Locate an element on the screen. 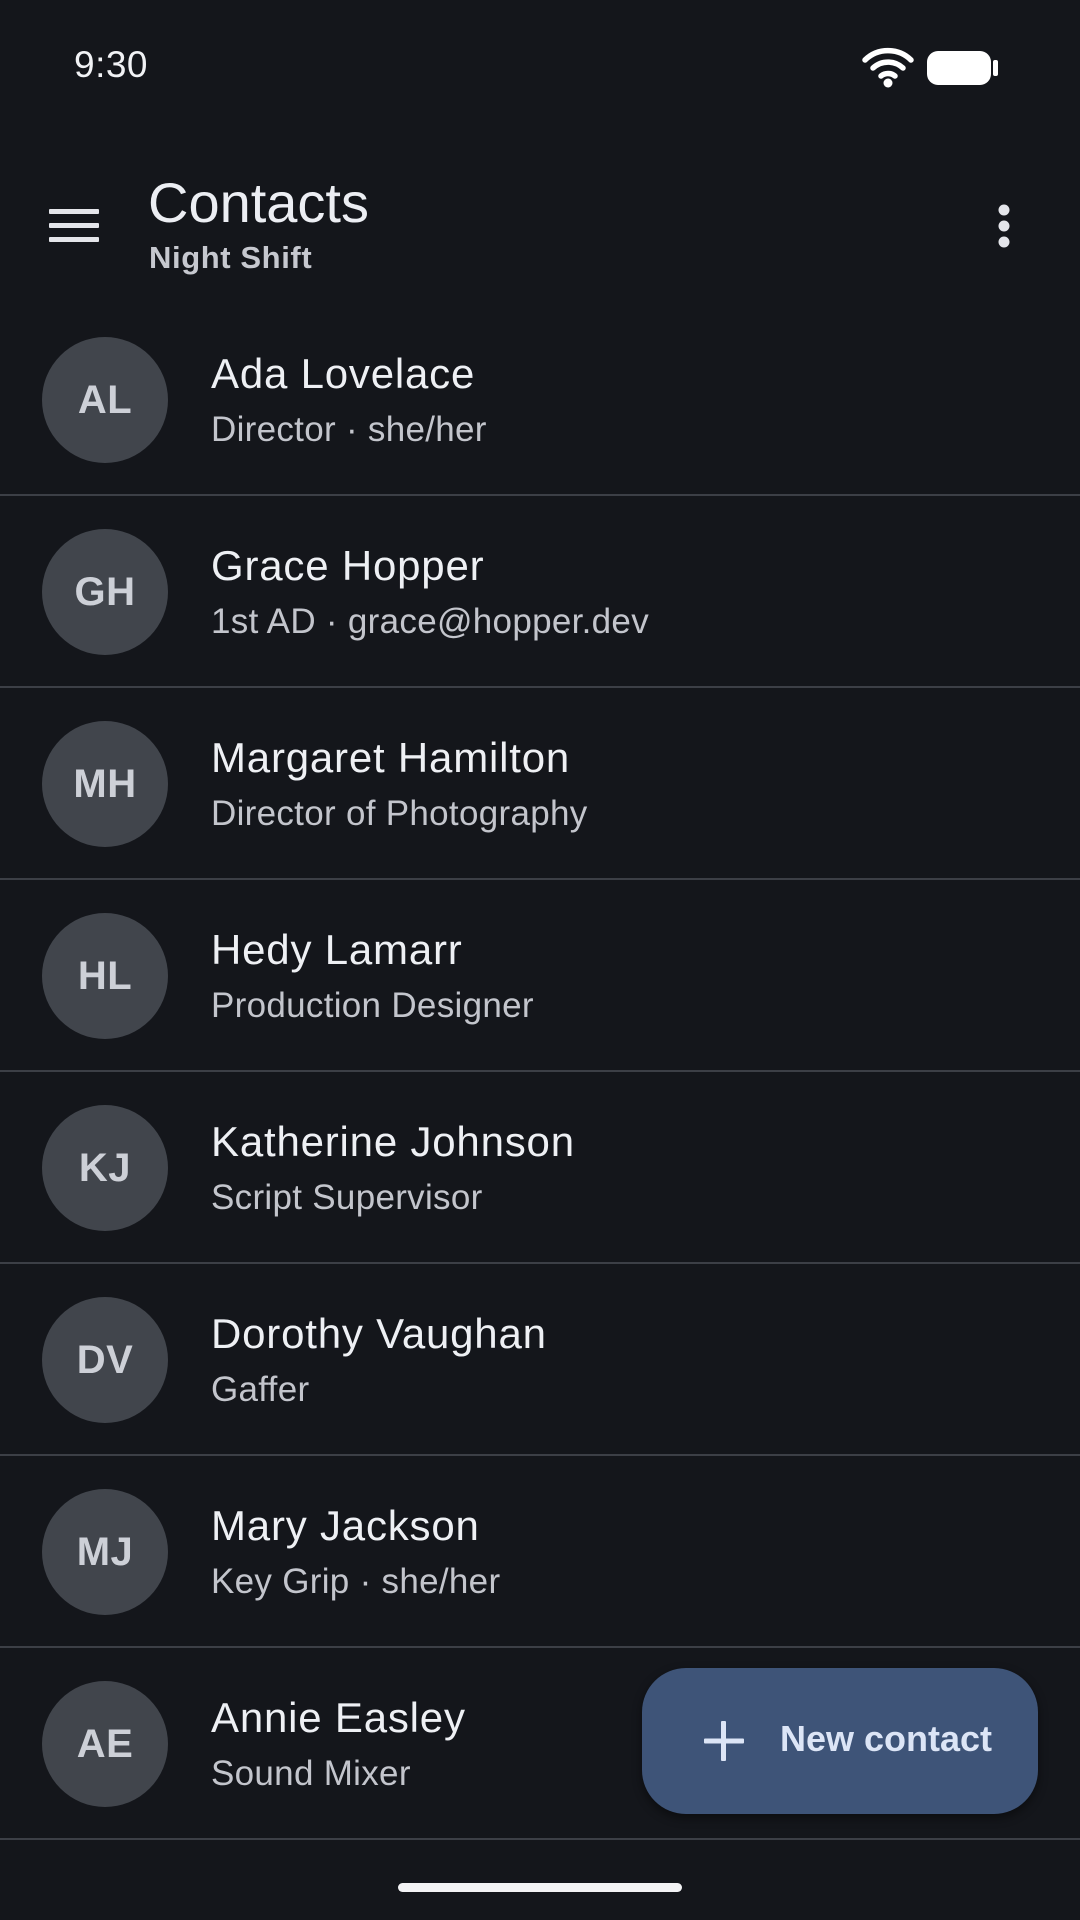 The height and width of the screenshot is (1920, 1080). avatar-initials: HL is located at coordinates (105, 975).